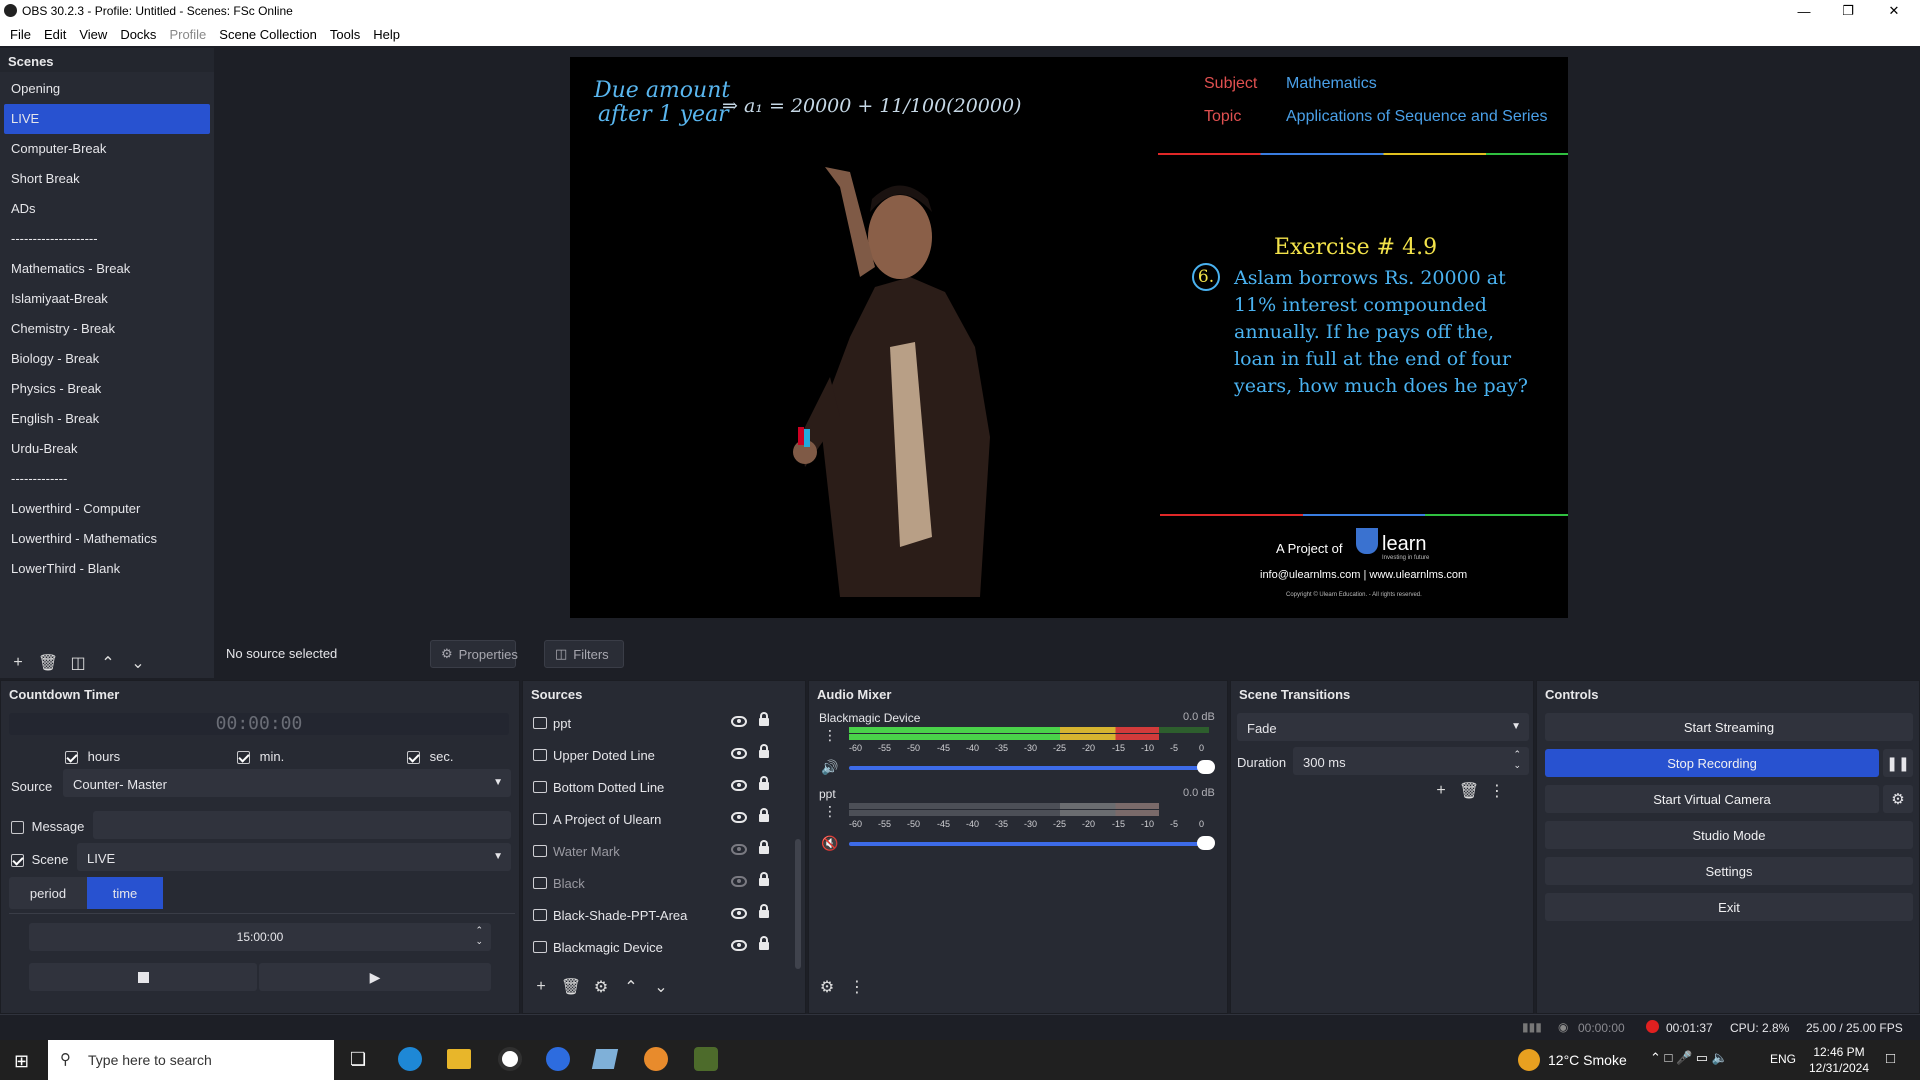 This screenshot has width=1920, height=1080. What do you see at coordinates (40, 860) in the screenshot?
I see `scene-checkbox: Scene` at bounding box center [40, 860].